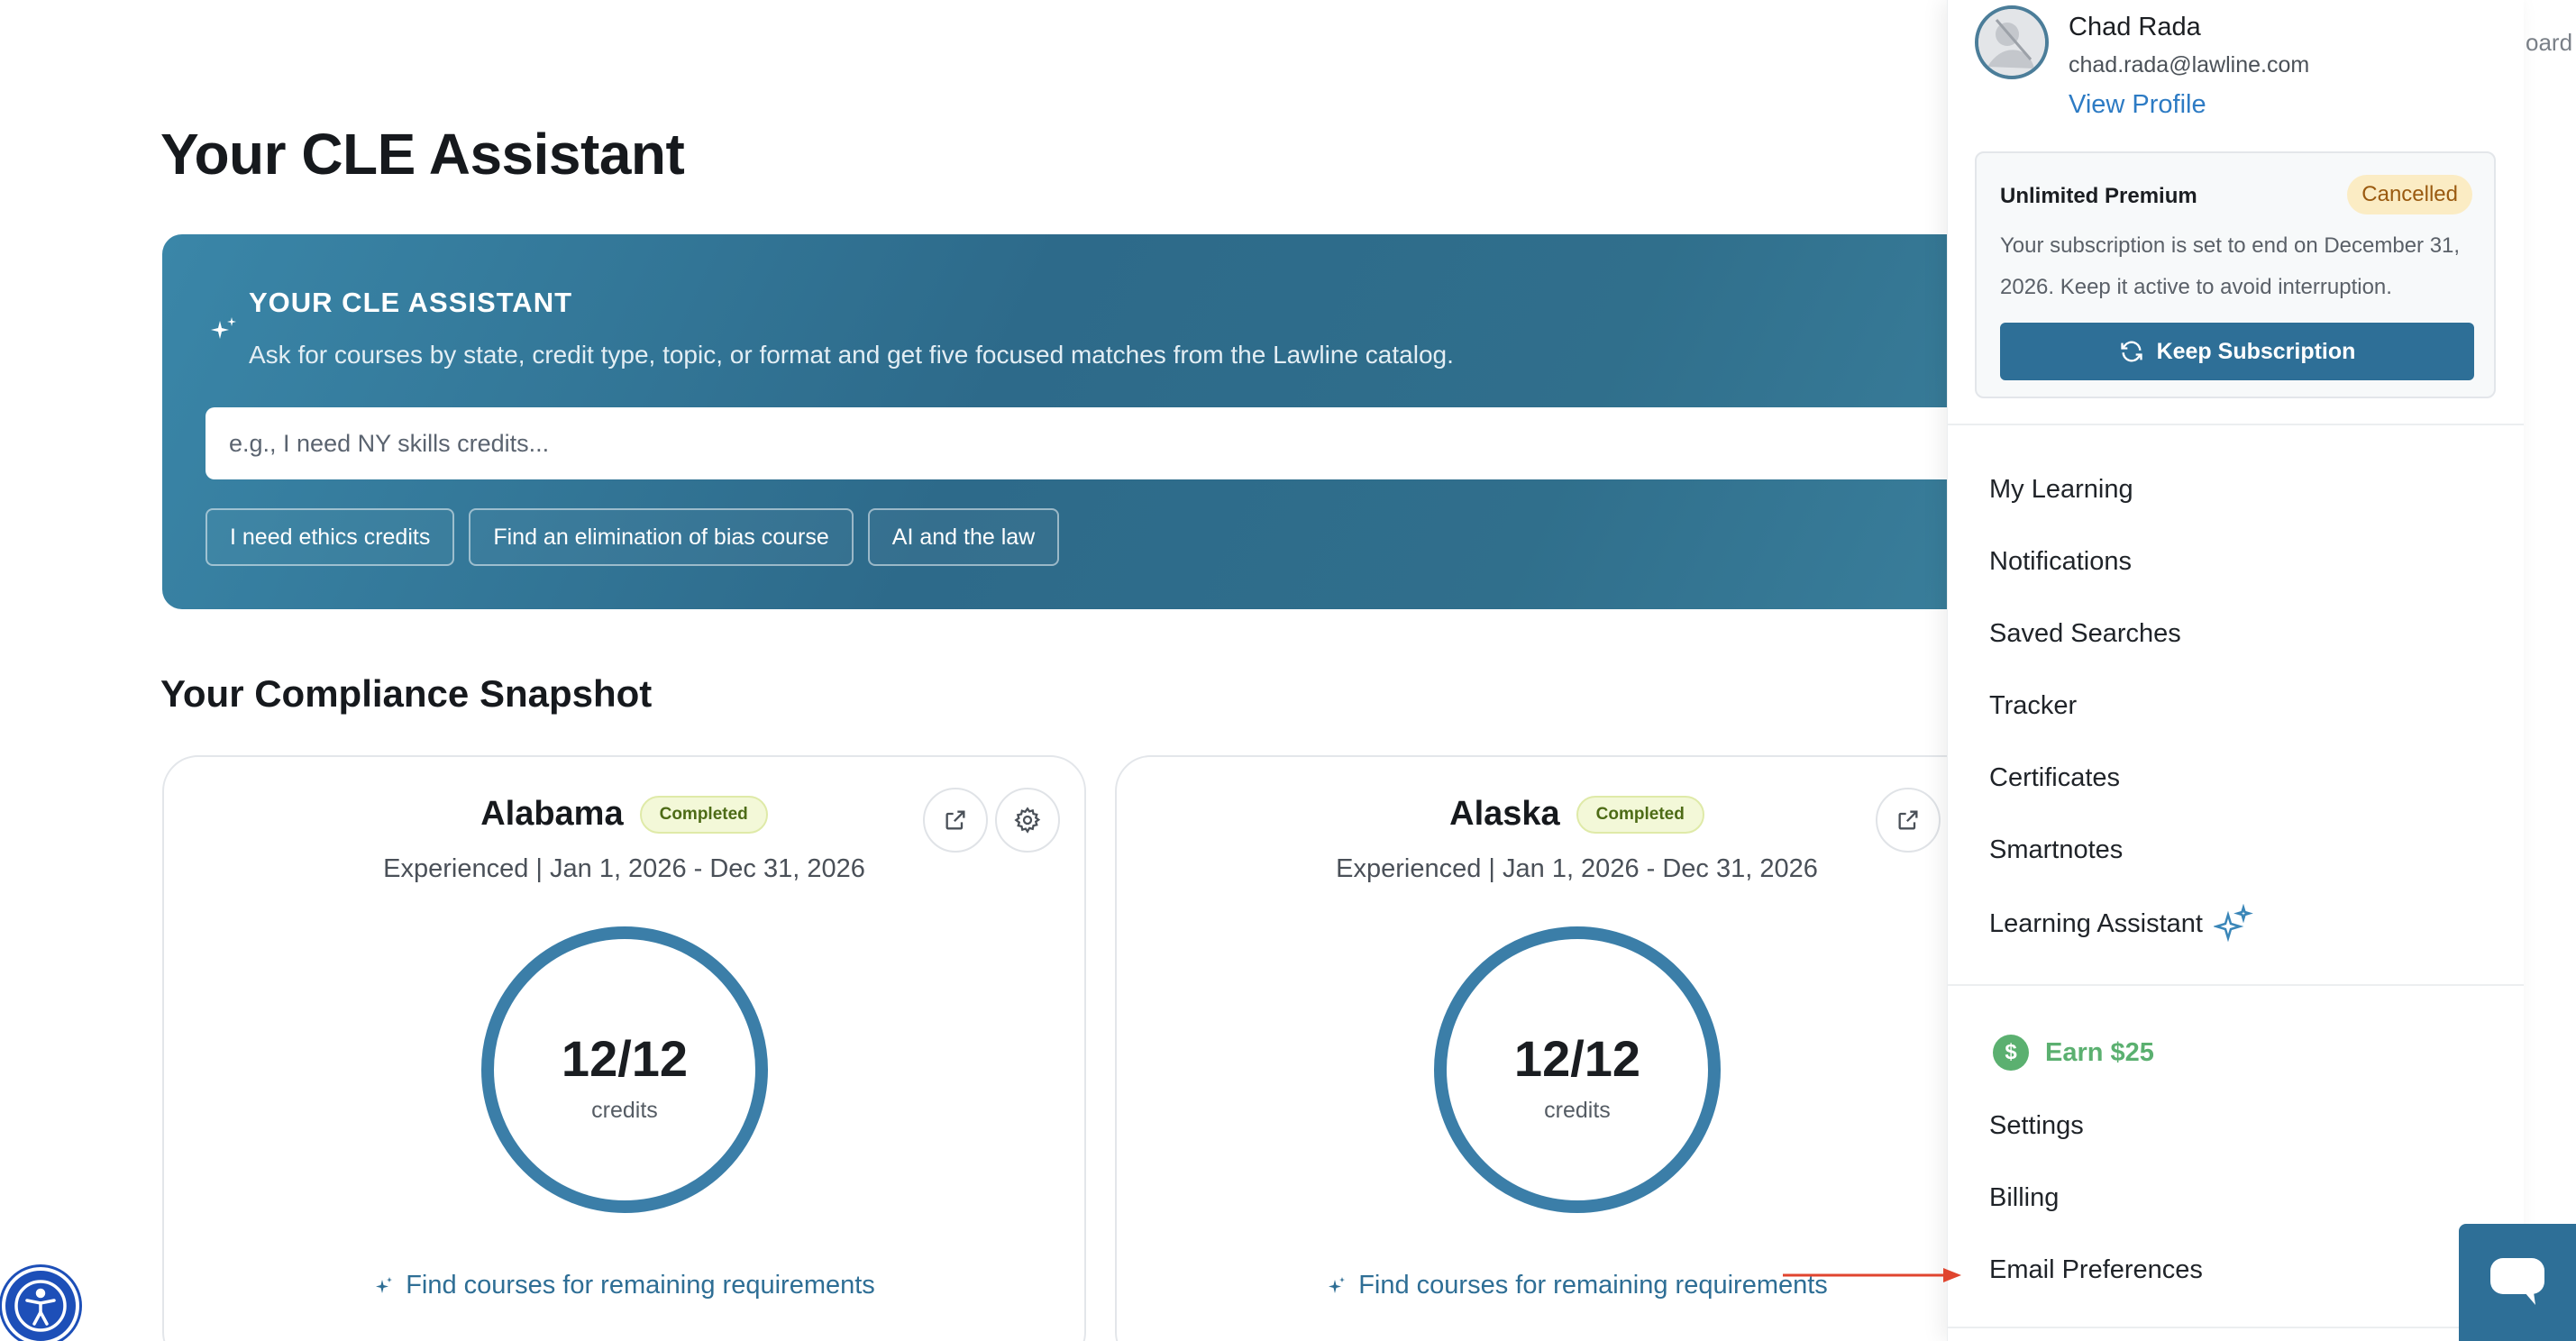 The width and height of the screenshot is (2576, 1341). Describe the element at coordinates (411, 303) in the screenshot. I see `assistant-title: YOUR CLE ASSISTANT` at that location.